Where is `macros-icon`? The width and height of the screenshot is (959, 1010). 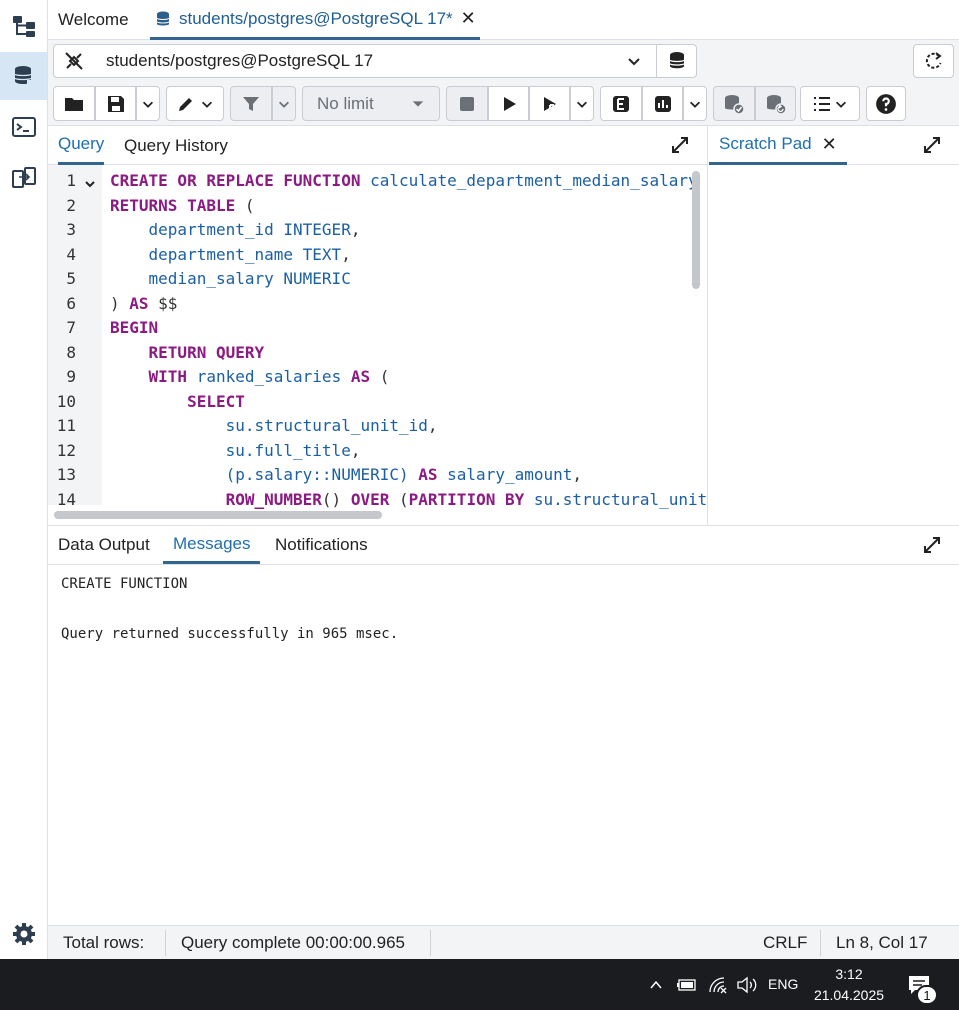
macros-icon is located at coordinates (822, 103).